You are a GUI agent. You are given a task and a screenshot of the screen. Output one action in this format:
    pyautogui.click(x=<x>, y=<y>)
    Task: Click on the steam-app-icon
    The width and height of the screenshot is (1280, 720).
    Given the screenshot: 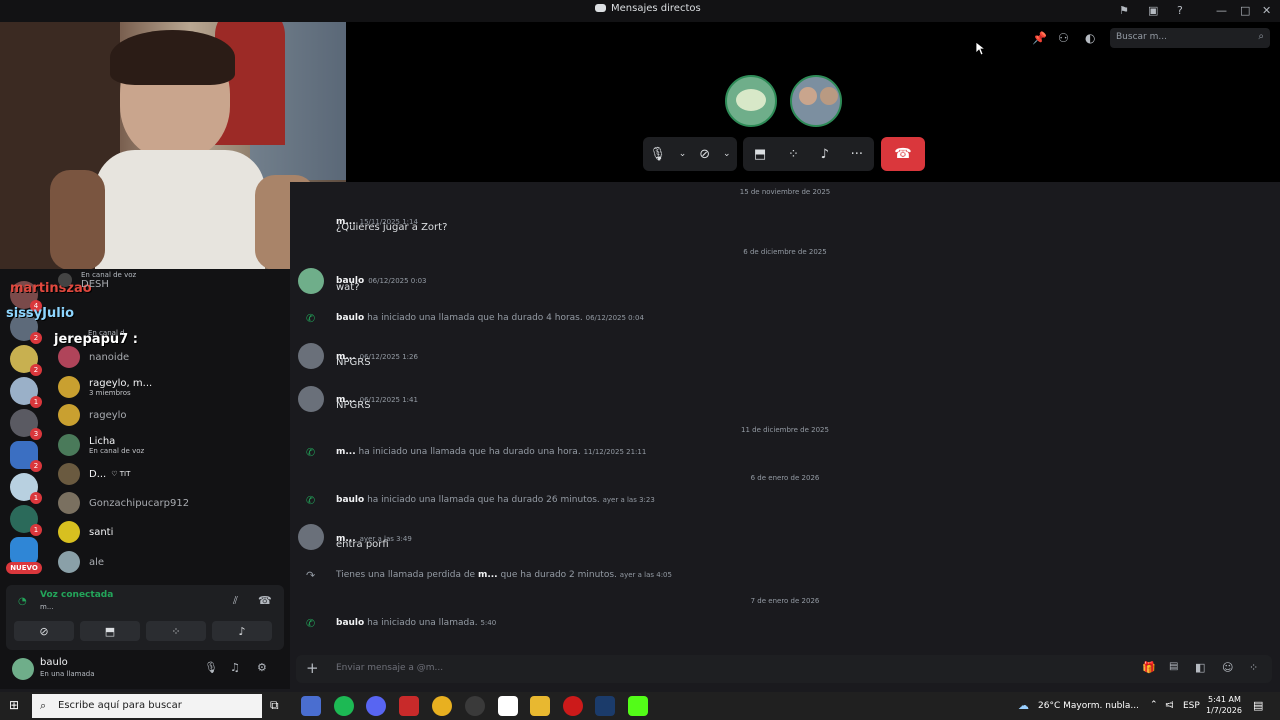 What is the action you would take?
    pyautogui.click(x=605, y=706)
    